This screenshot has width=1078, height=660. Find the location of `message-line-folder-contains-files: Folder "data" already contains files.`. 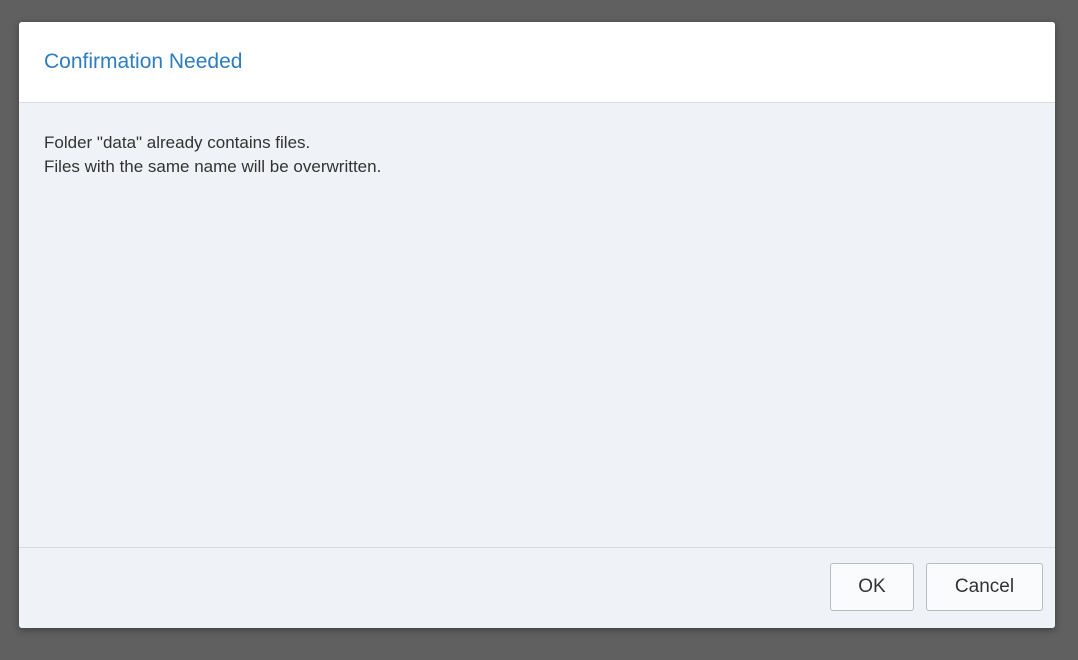

message-line-folder-contains-files: Folder "data" already contains files. is located at coordinates (177, 142).